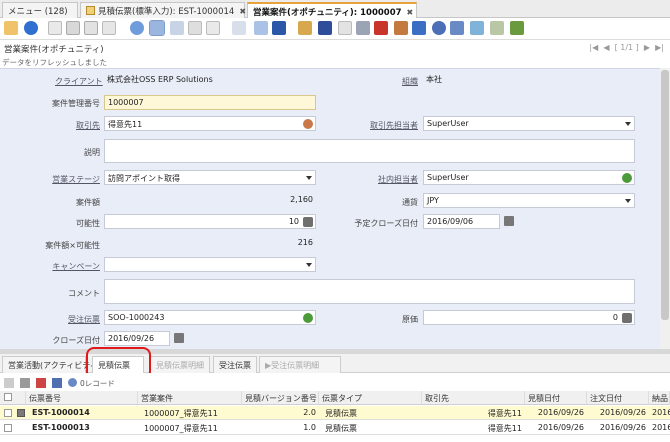 This screenshot has width=670, height=442. What do you see at coordinates (137, 338) in the screenshot?
I see `close-date-field: 2016/09/26` at bounding box center [137, 338].